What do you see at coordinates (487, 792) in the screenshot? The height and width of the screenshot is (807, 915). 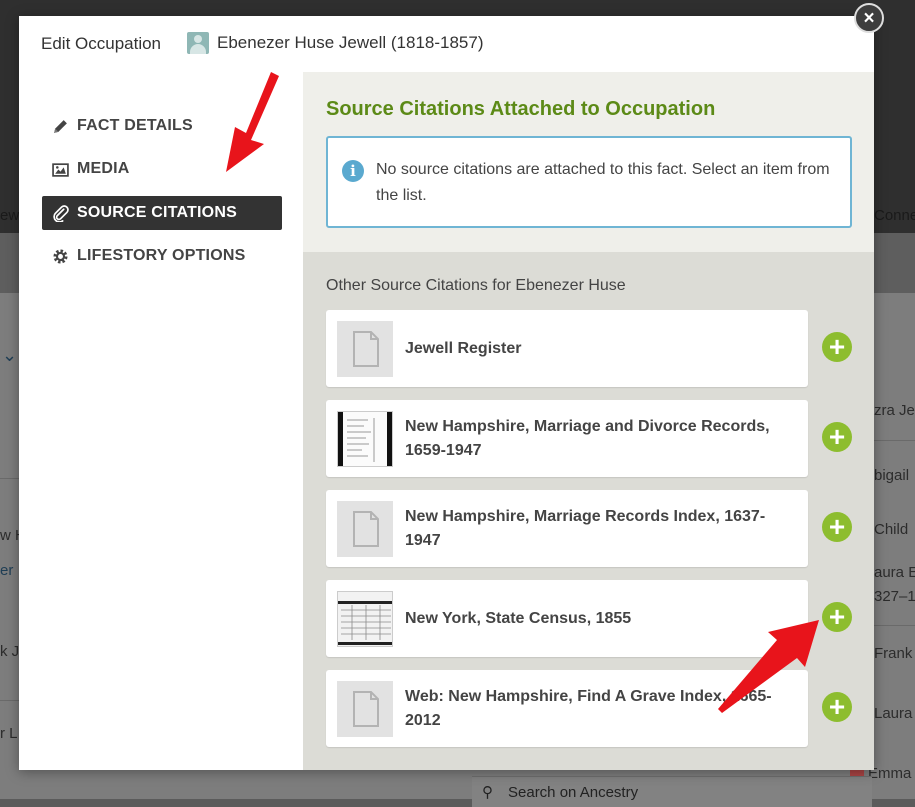 I see `search-icon: ⚲` at bounding box center [487, 792].